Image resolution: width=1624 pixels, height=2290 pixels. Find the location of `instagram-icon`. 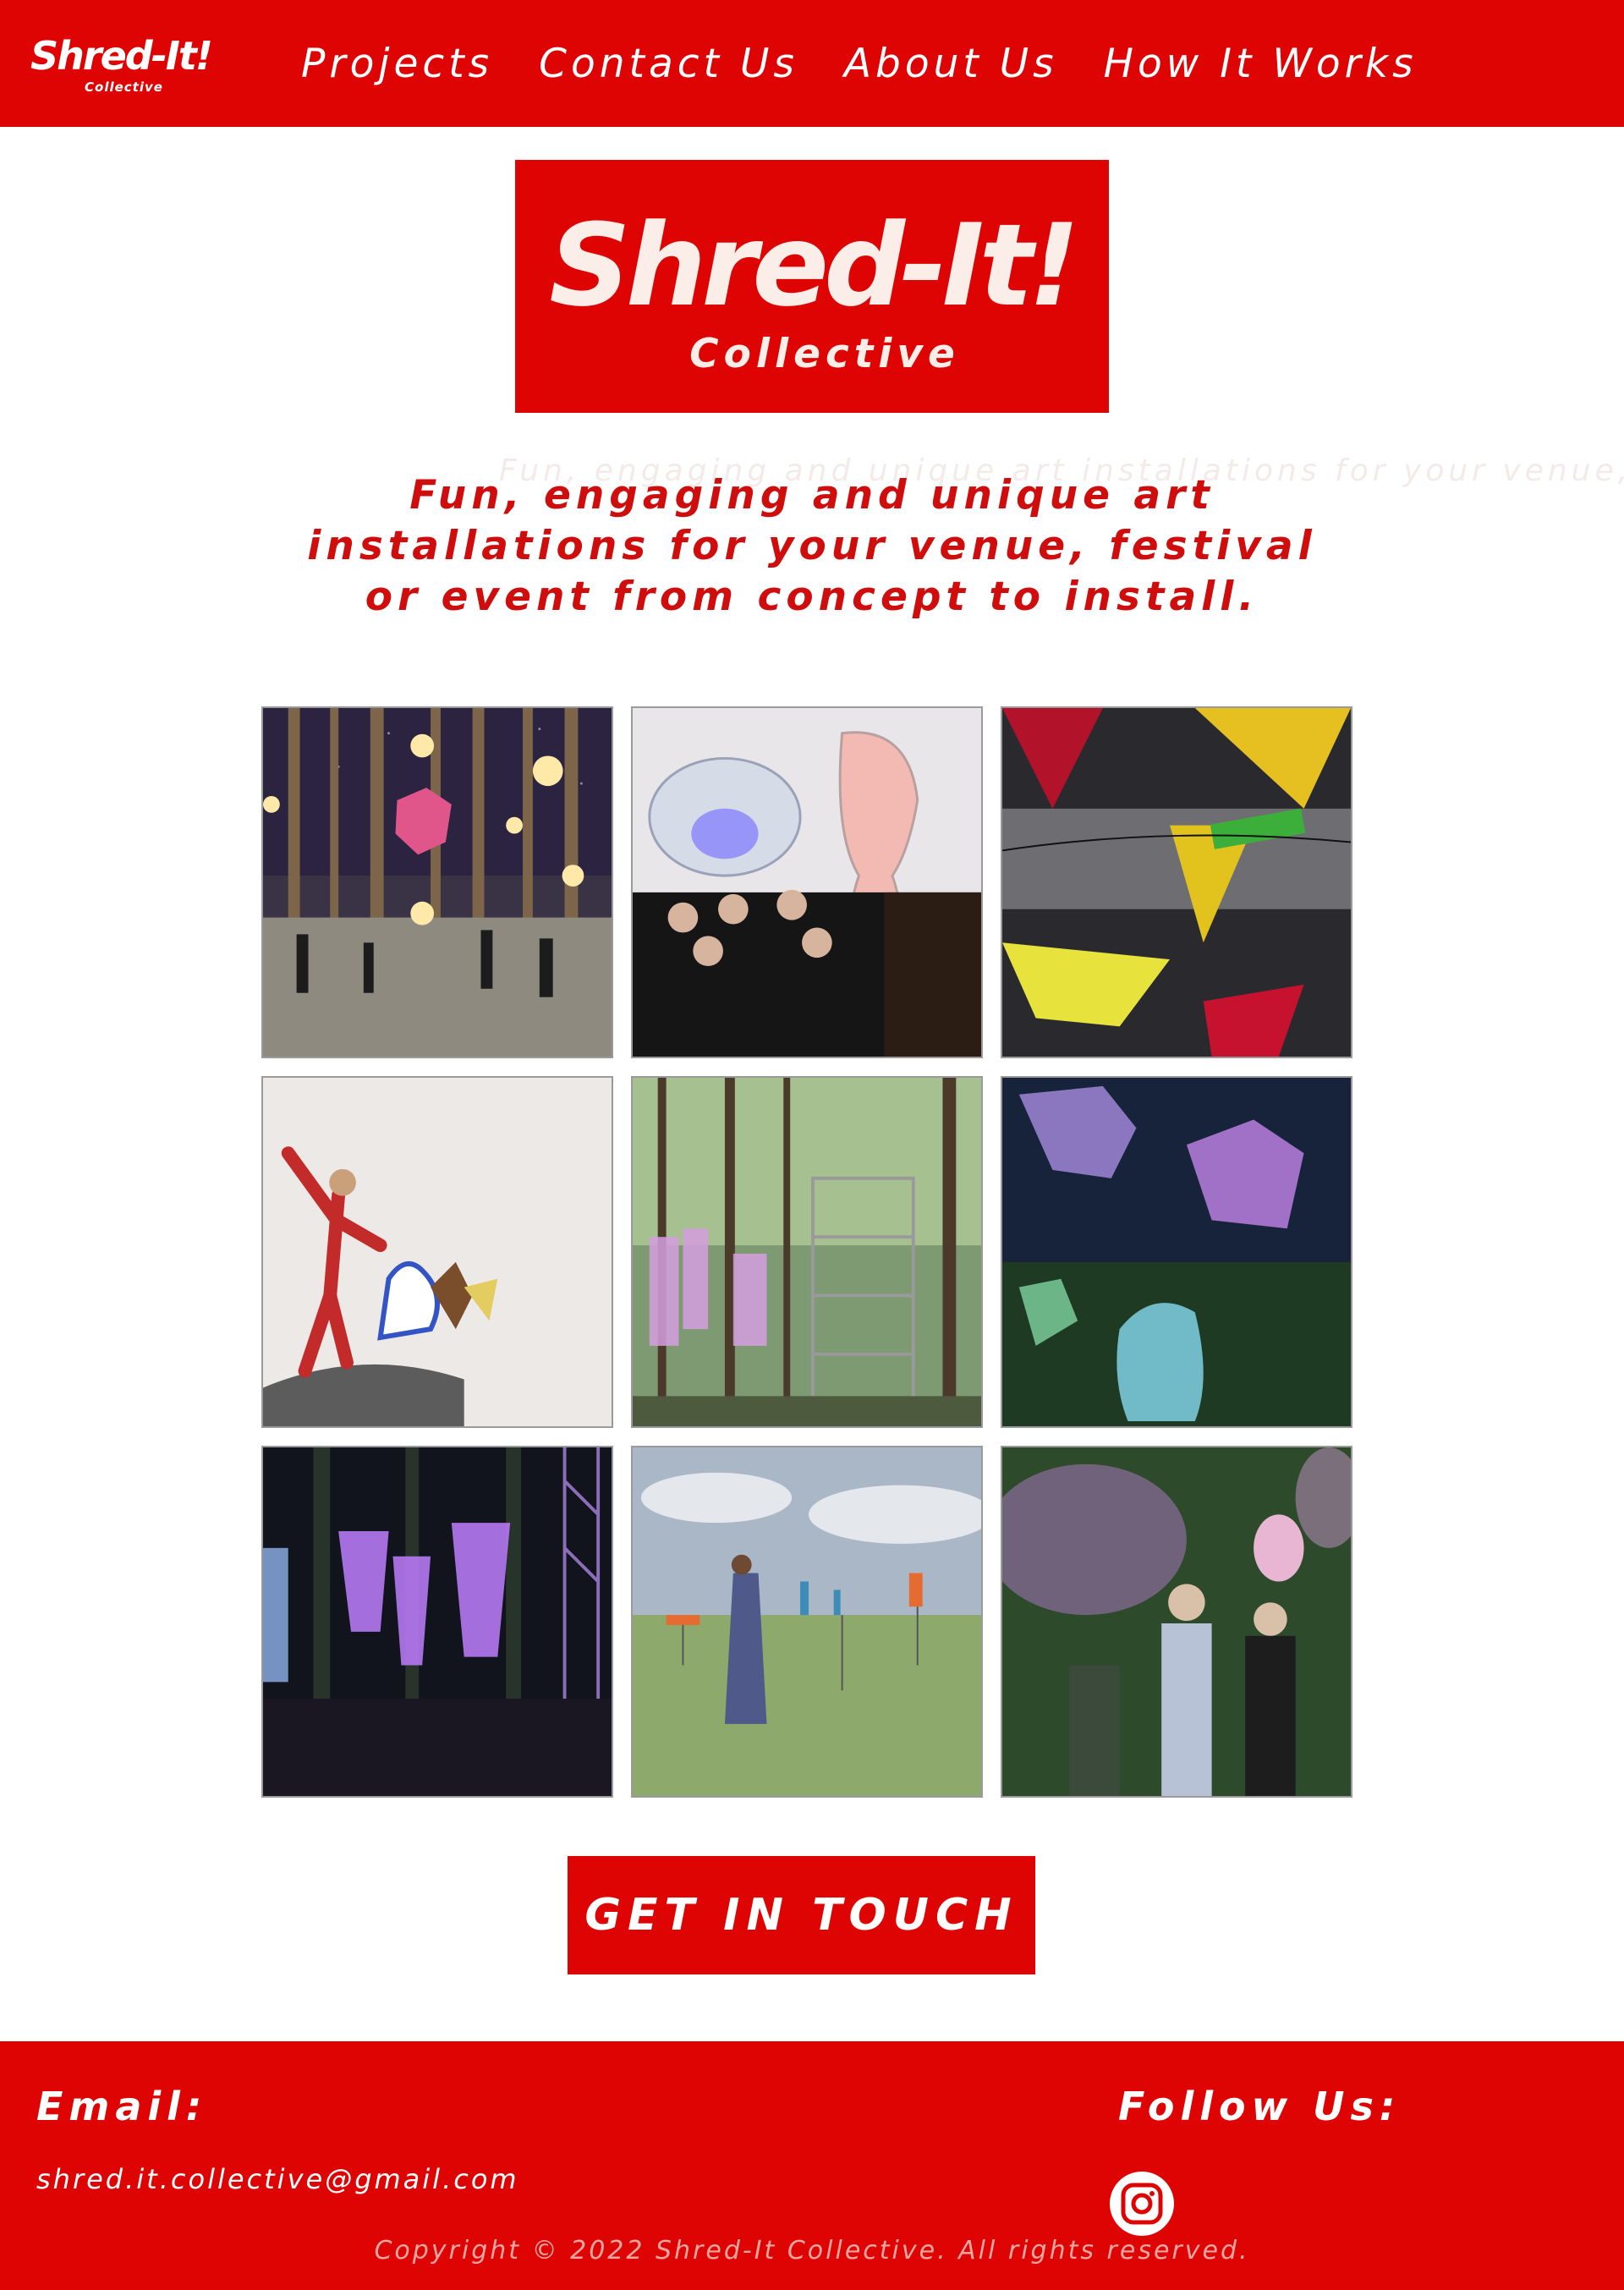

instagram-icon is located at coordinates (1142, 2204).